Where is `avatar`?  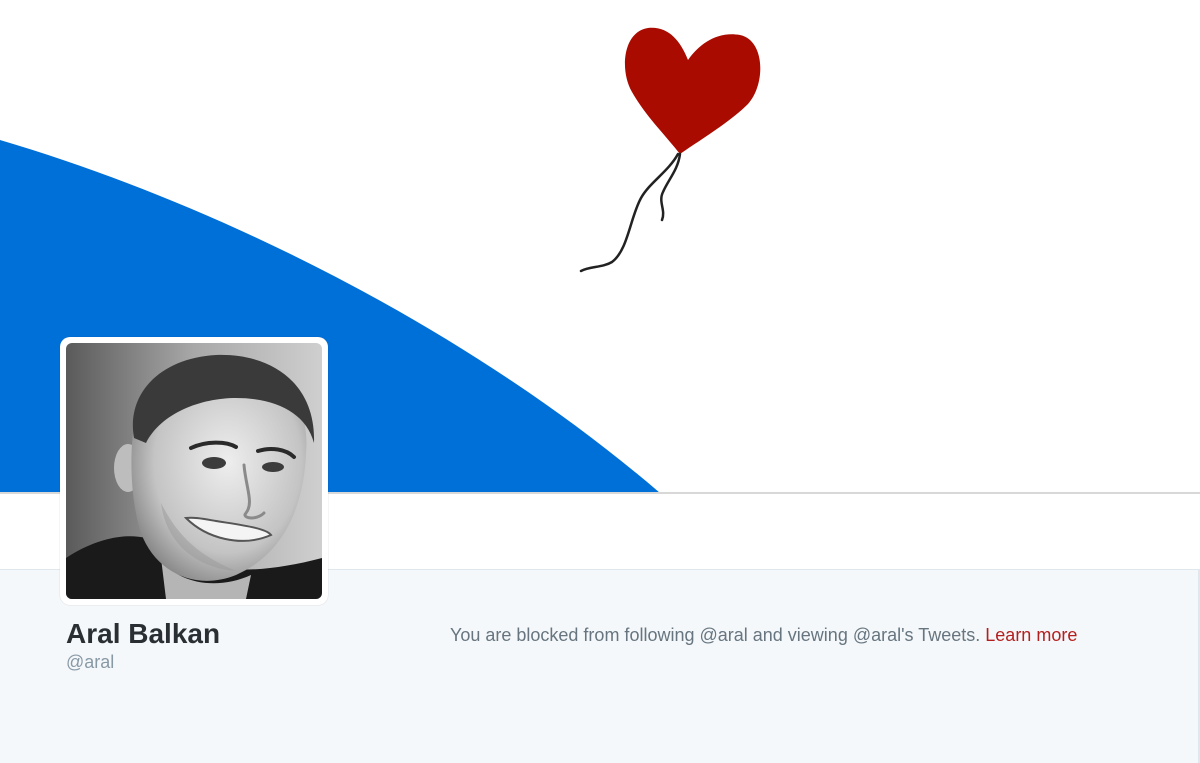
avatar is located at coordinates (194, 471).